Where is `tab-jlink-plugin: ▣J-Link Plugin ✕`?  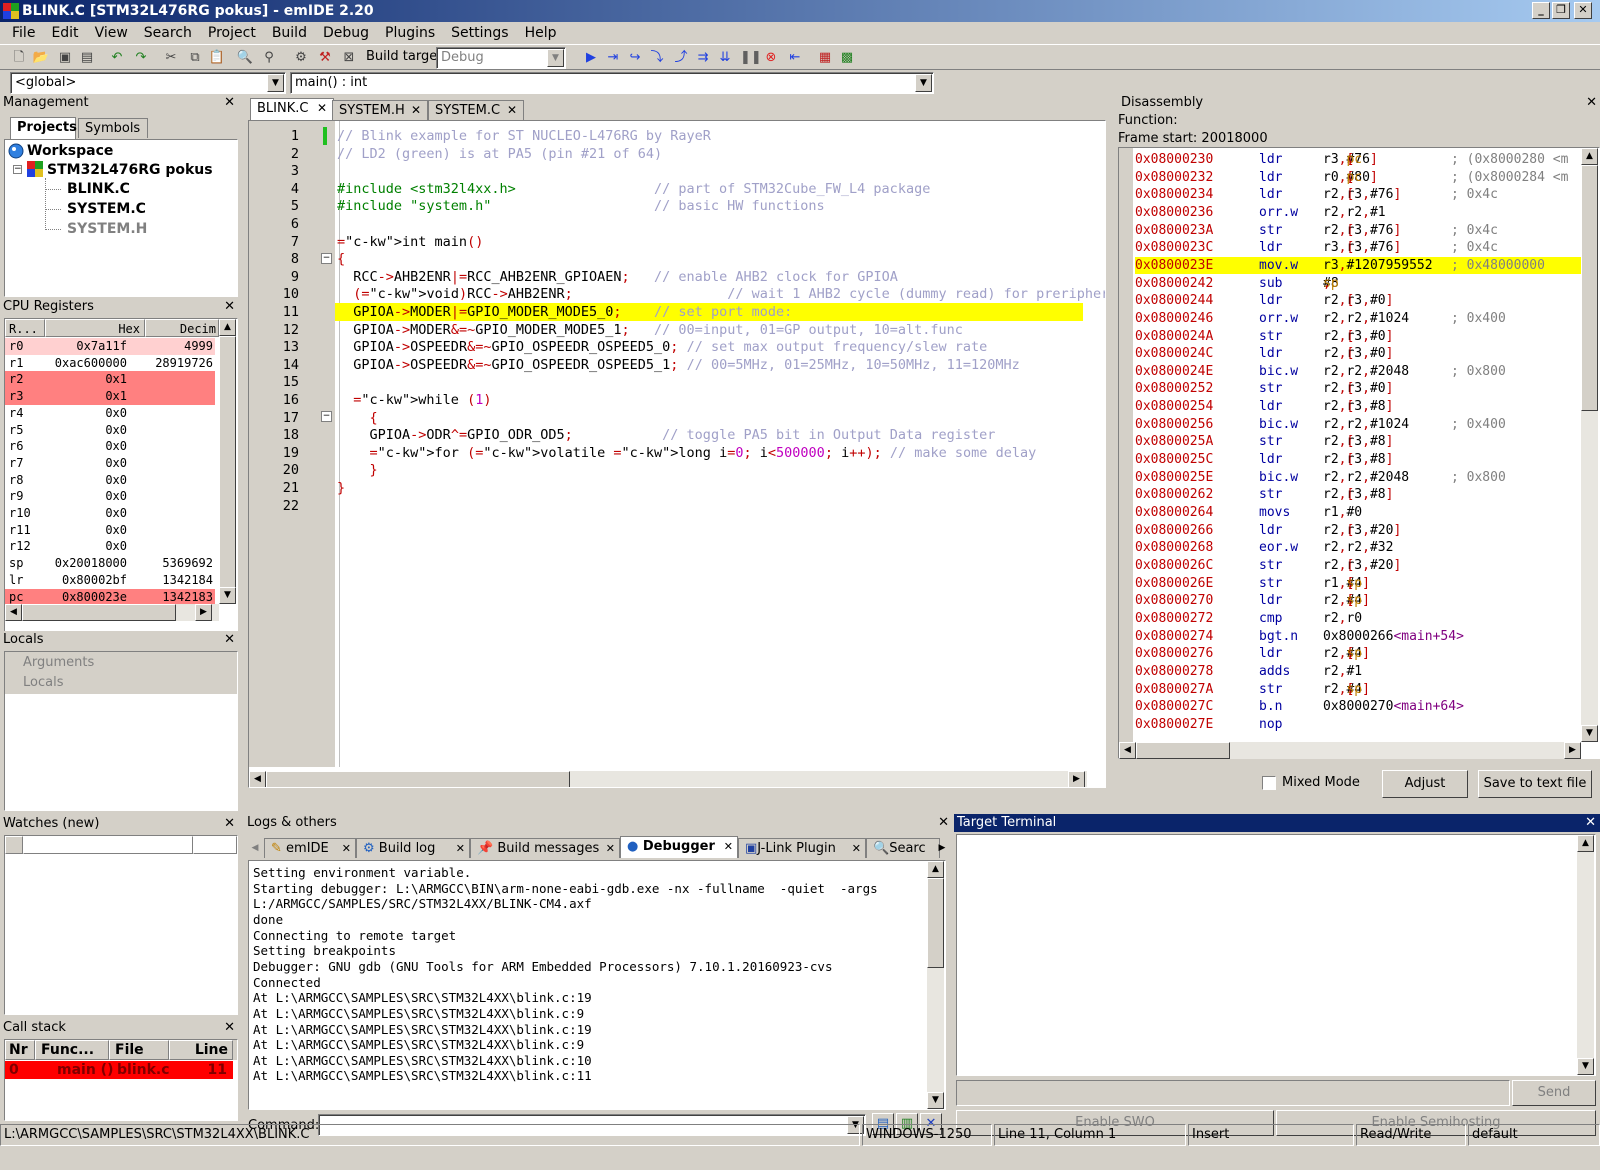 tab-jlink-plugin: ▣J-Link Plugin ✕ is located at coordinates (802, 848).